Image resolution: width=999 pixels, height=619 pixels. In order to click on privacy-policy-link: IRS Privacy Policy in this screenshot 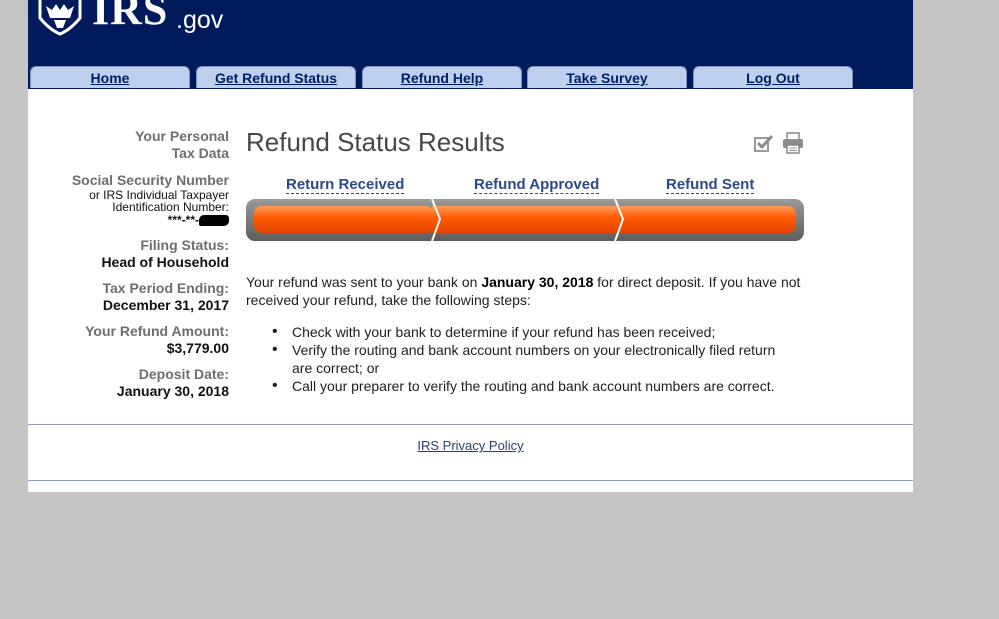, I will do `click(470, 445)`.